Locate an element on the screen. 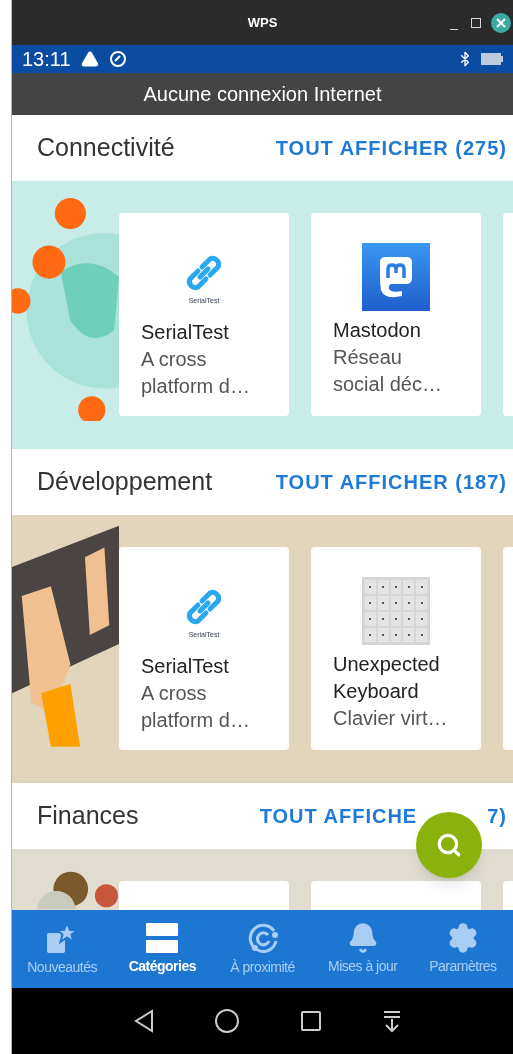 The image size is (513, 1054). recents-icon is located at coordinates (310, 1021).